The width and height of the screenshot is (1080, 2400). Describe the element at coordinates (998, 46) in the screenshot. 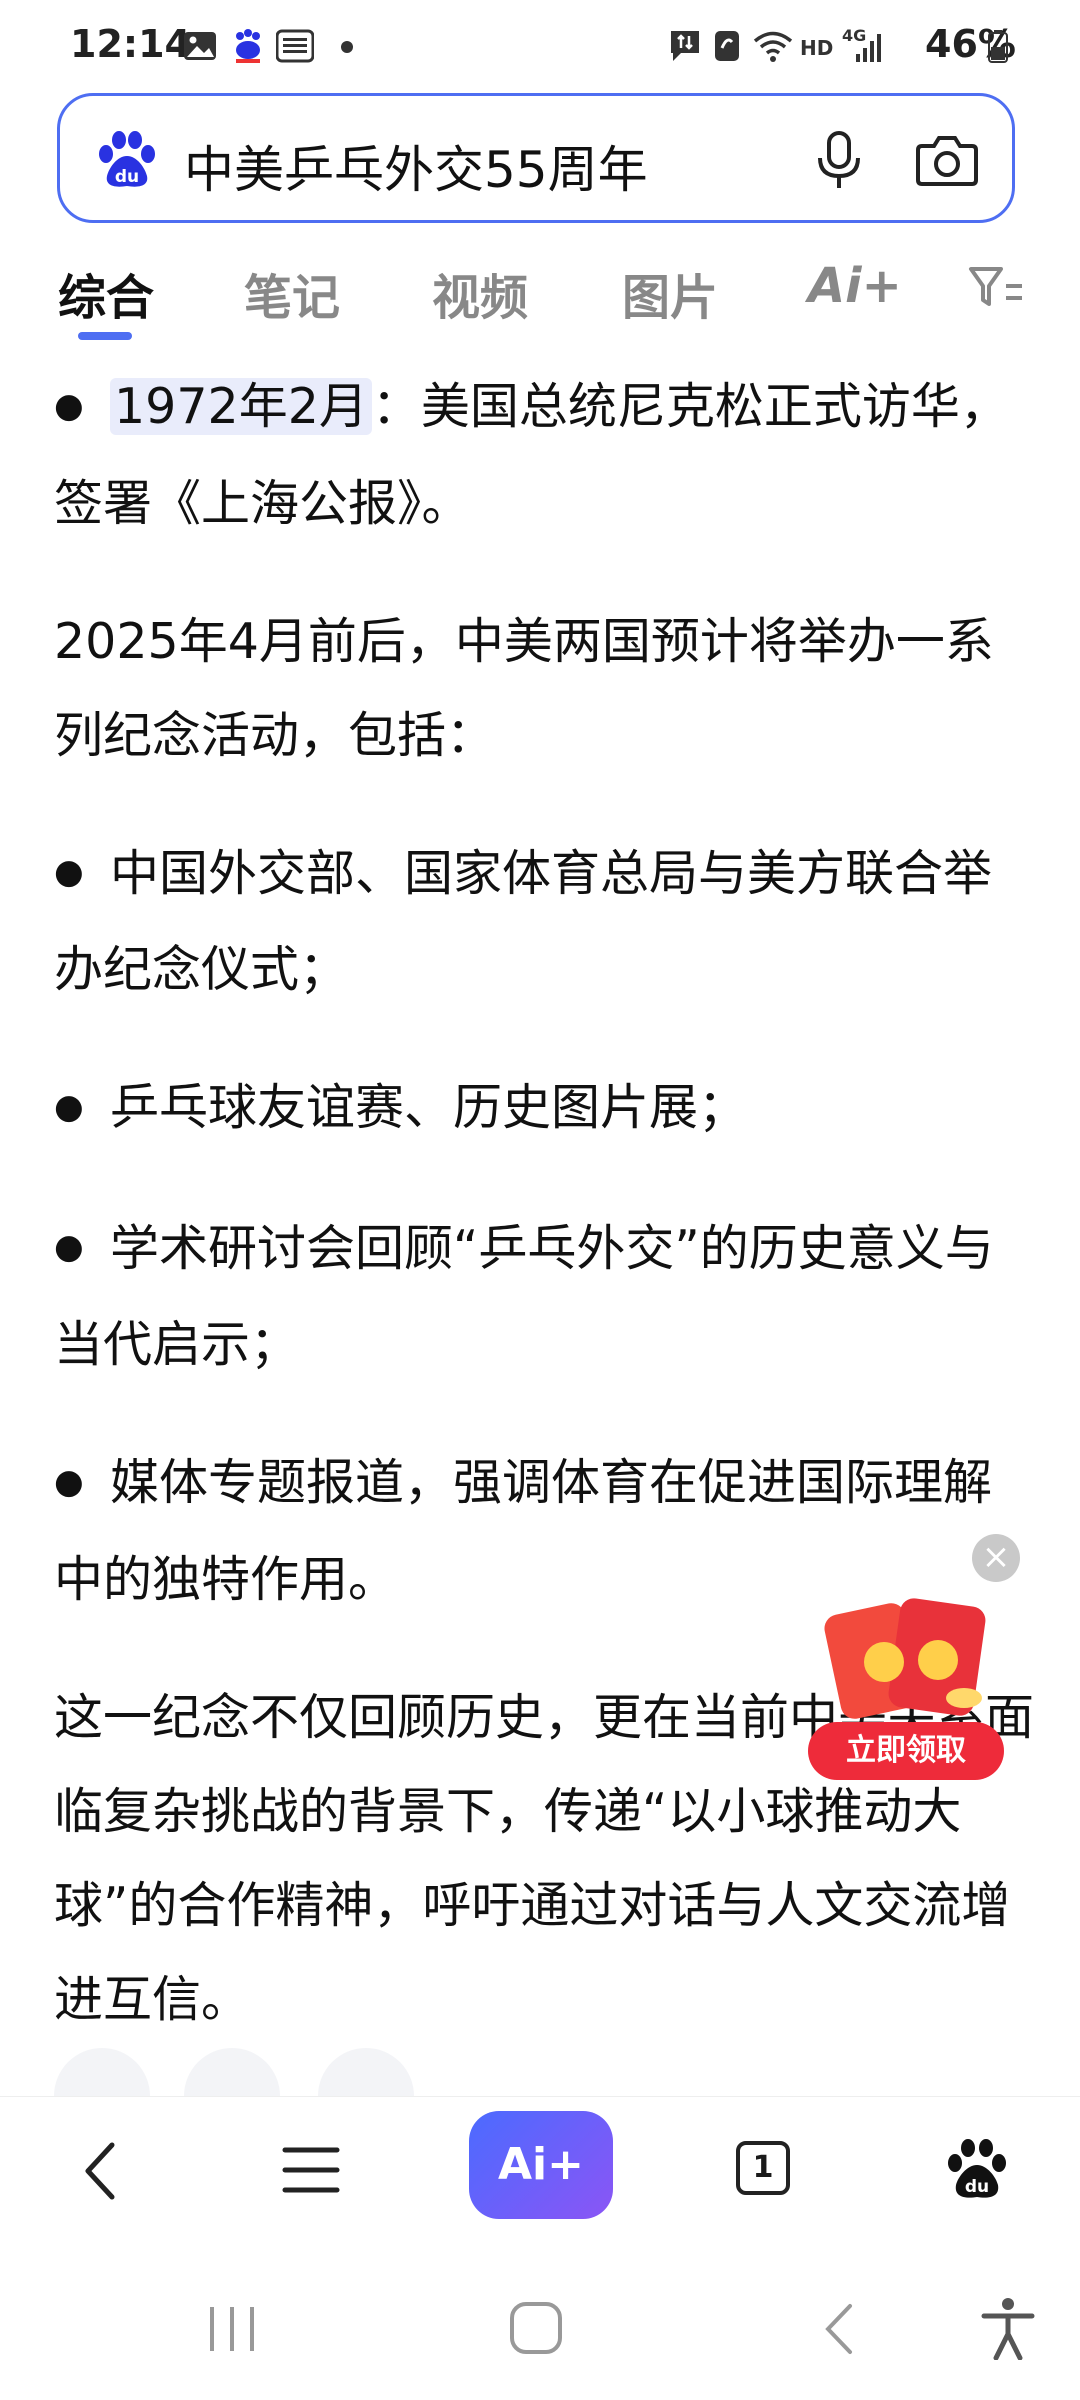

I see `battery-icon` at that location.